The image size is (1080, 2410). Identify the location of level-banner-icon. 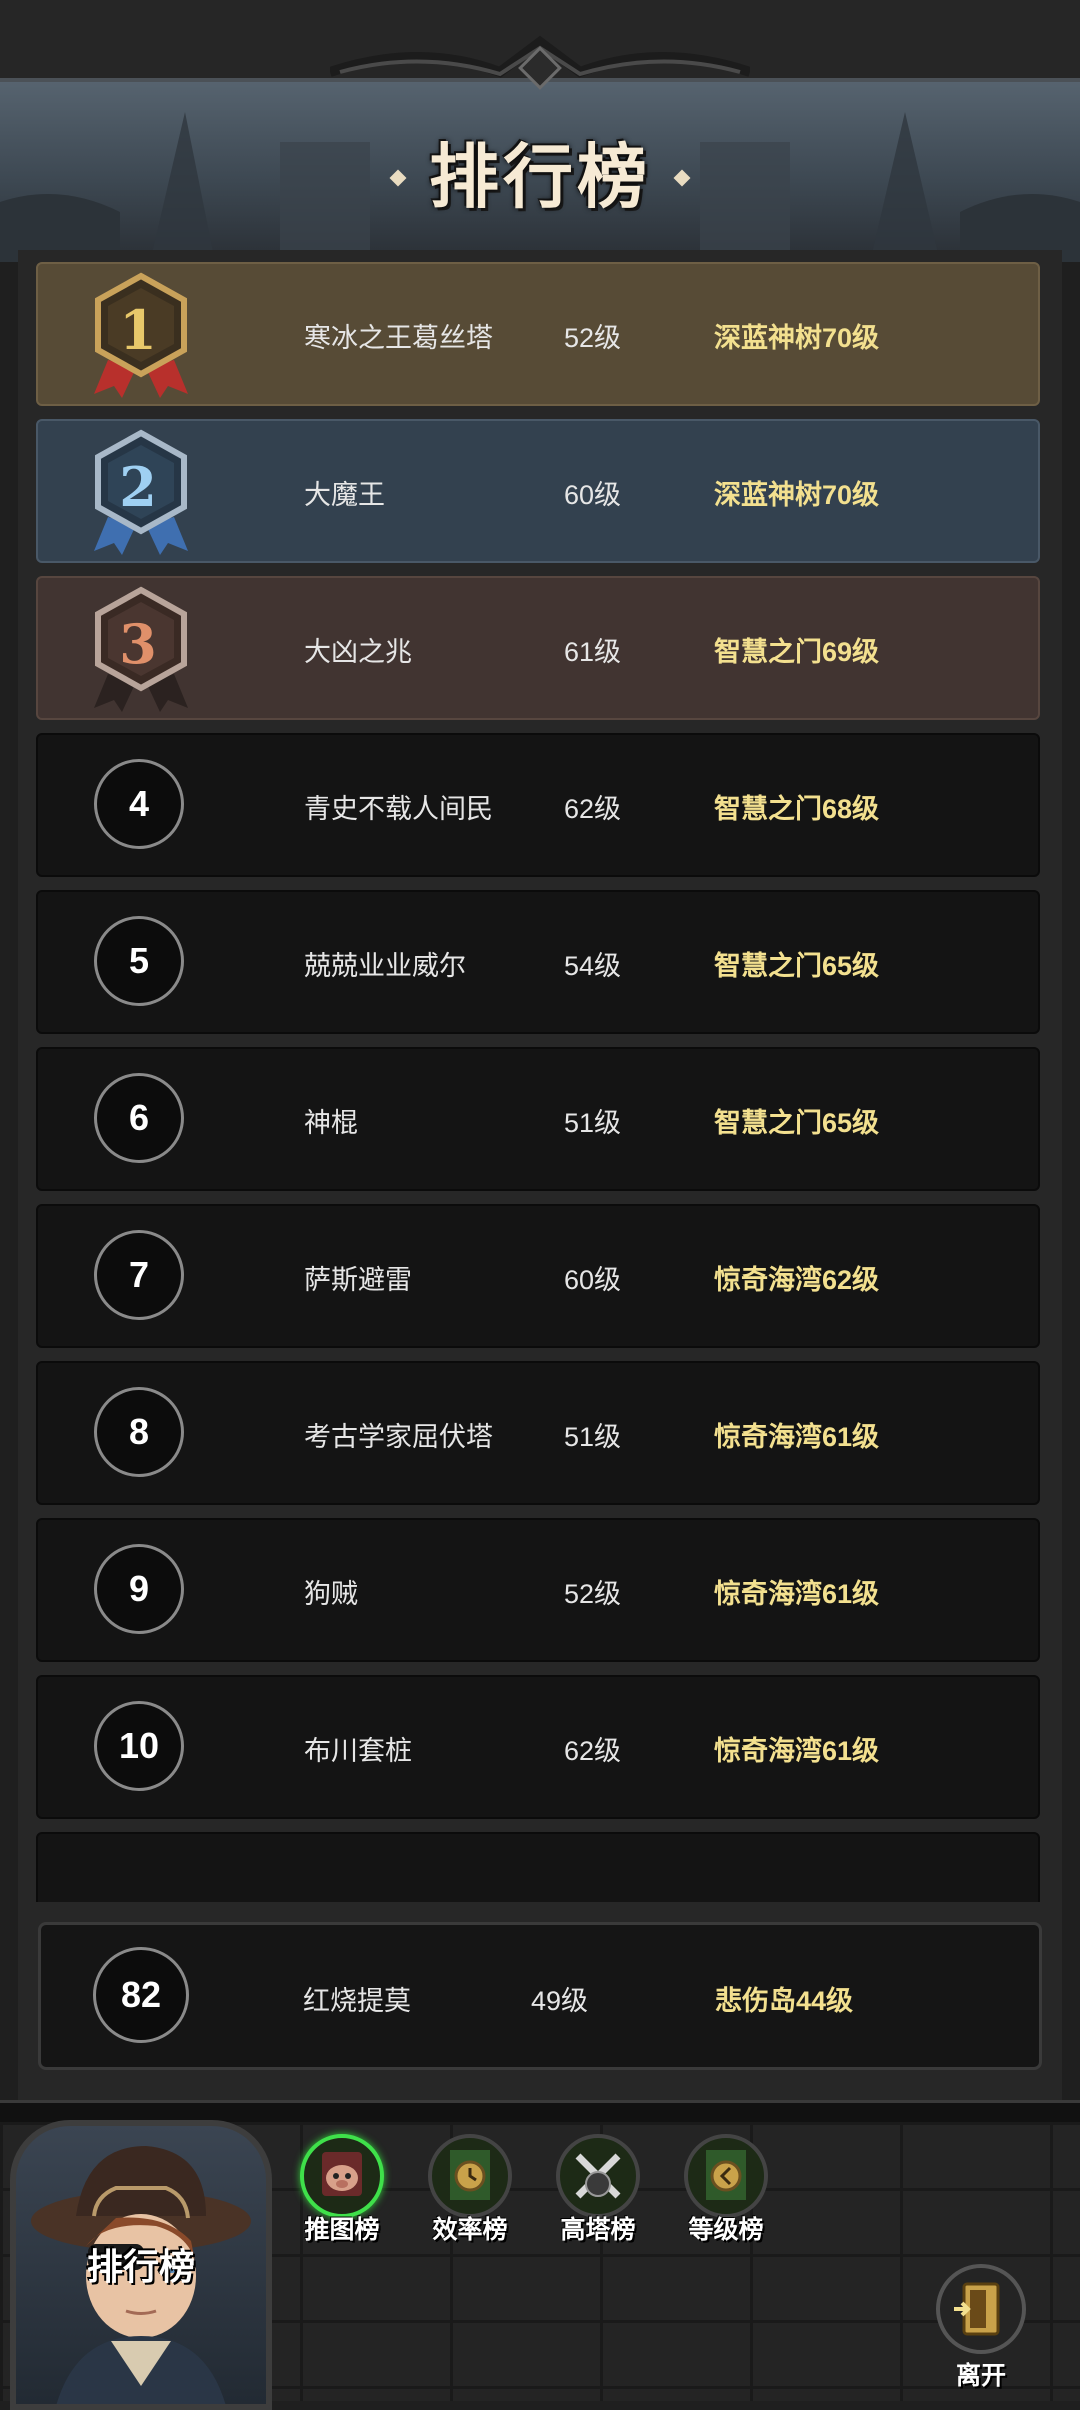
(726, 2176).